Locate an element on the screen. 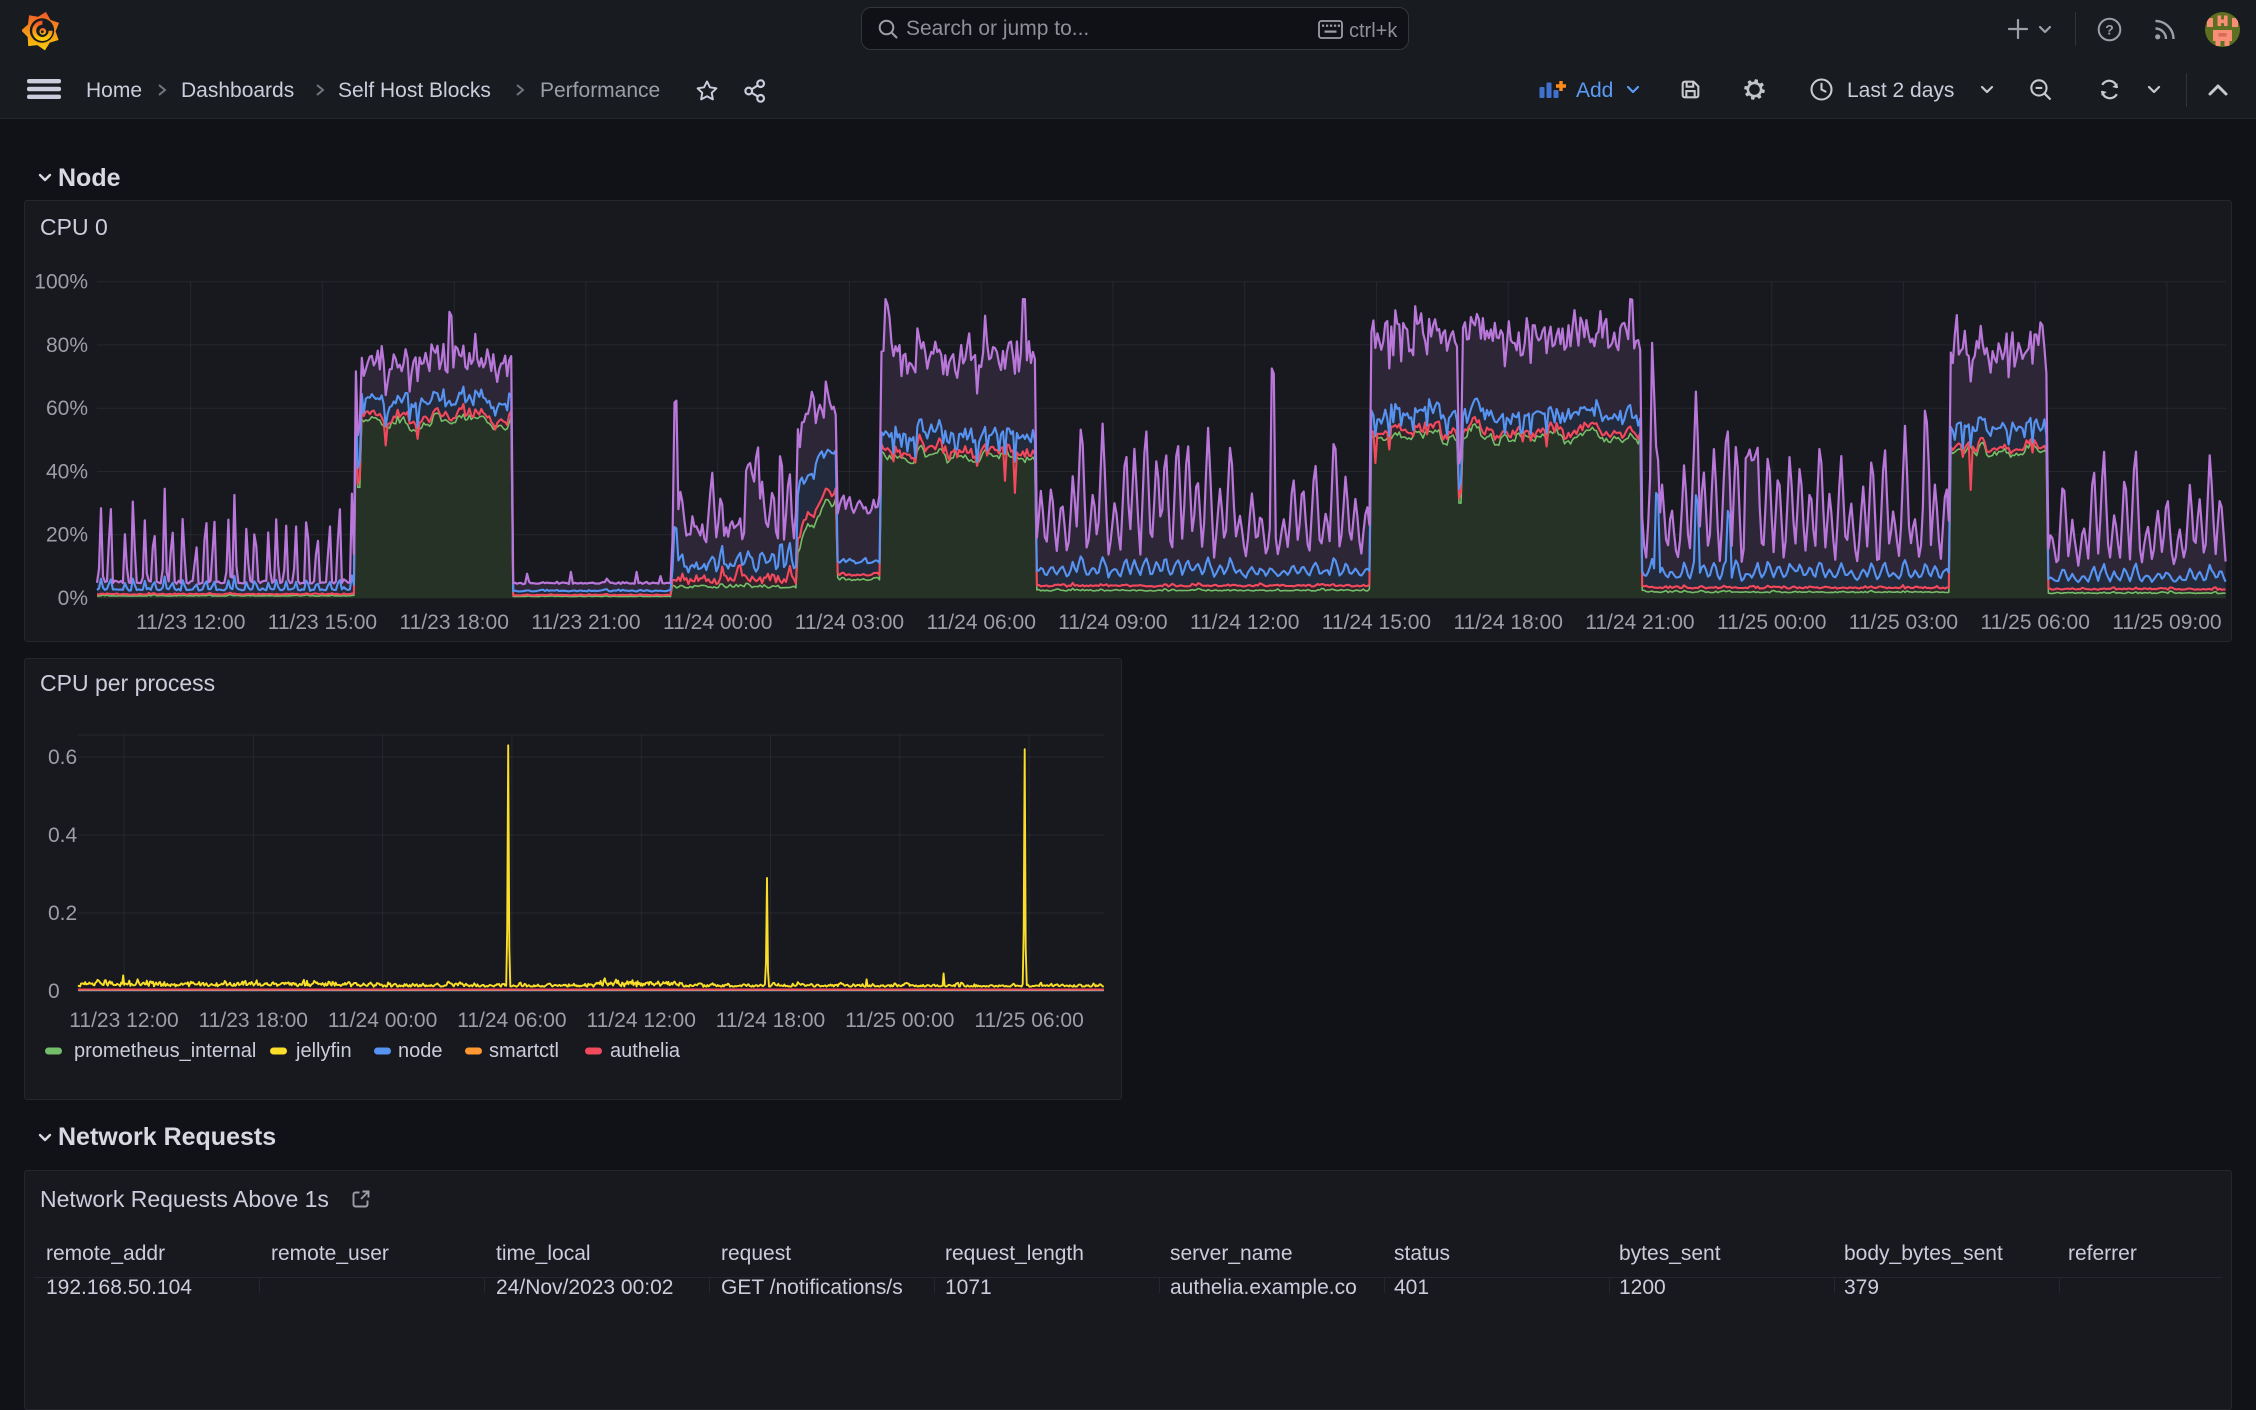 The height and width of the screenshot is (1410, 2256). svg-text: 80% is located at coordinates (67, 345).